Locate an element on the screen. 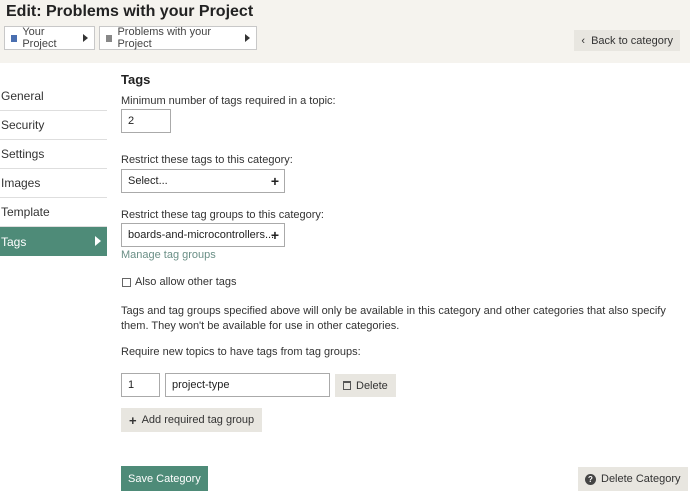 The image size is (690, 497). sidebar-item-settings: Settings is located at coordinates (53, 154).